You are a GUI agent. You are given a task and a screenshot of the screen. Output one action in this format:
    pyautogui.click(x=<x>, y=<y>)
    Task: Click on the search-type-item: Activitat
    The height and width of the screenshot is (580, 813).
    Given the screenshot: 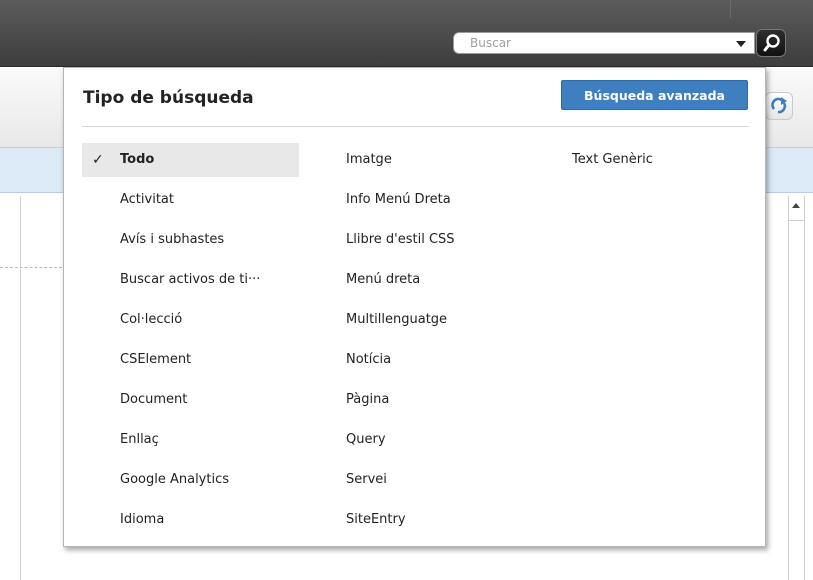 What is the action you would take?
    pyautogui.click(x=190, y=200)
    